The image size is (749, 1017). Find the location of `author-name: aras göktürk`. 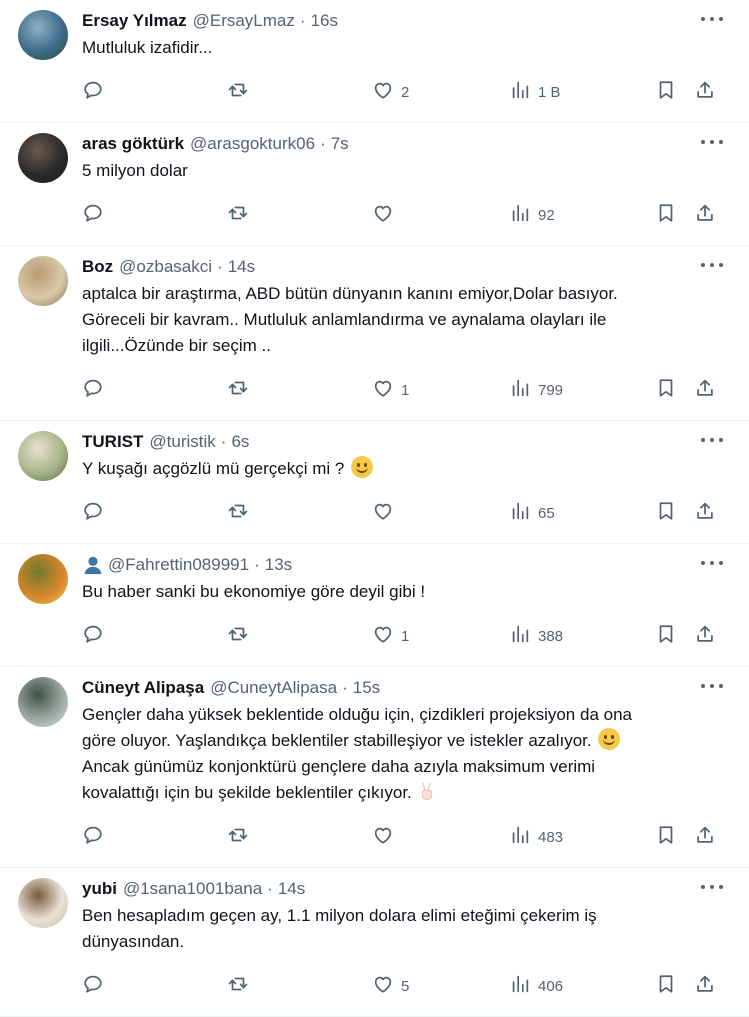

author-name: aras göktürk is located at coordinates (133, 144).